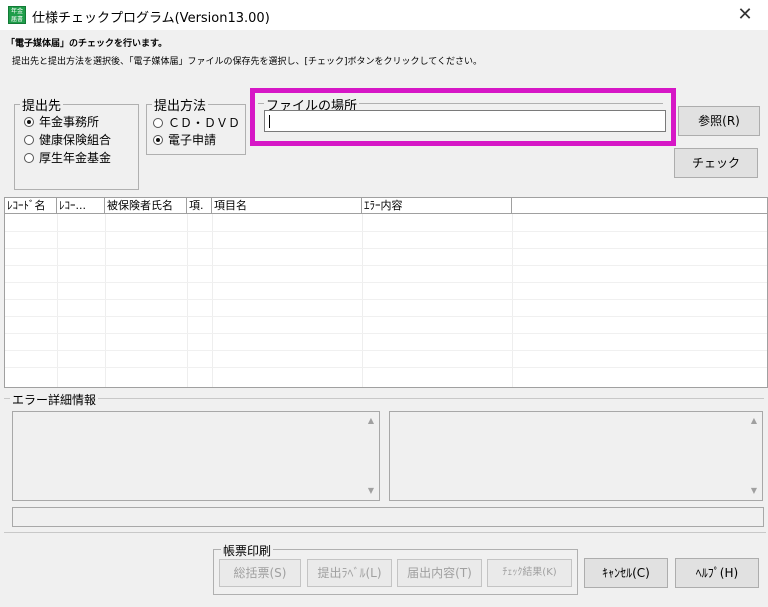 This screenshot has width=768, height=607. Describe the element at coordinates (199, 206) in the screenshot. I see `column-header-item-no: 項.` at that location.